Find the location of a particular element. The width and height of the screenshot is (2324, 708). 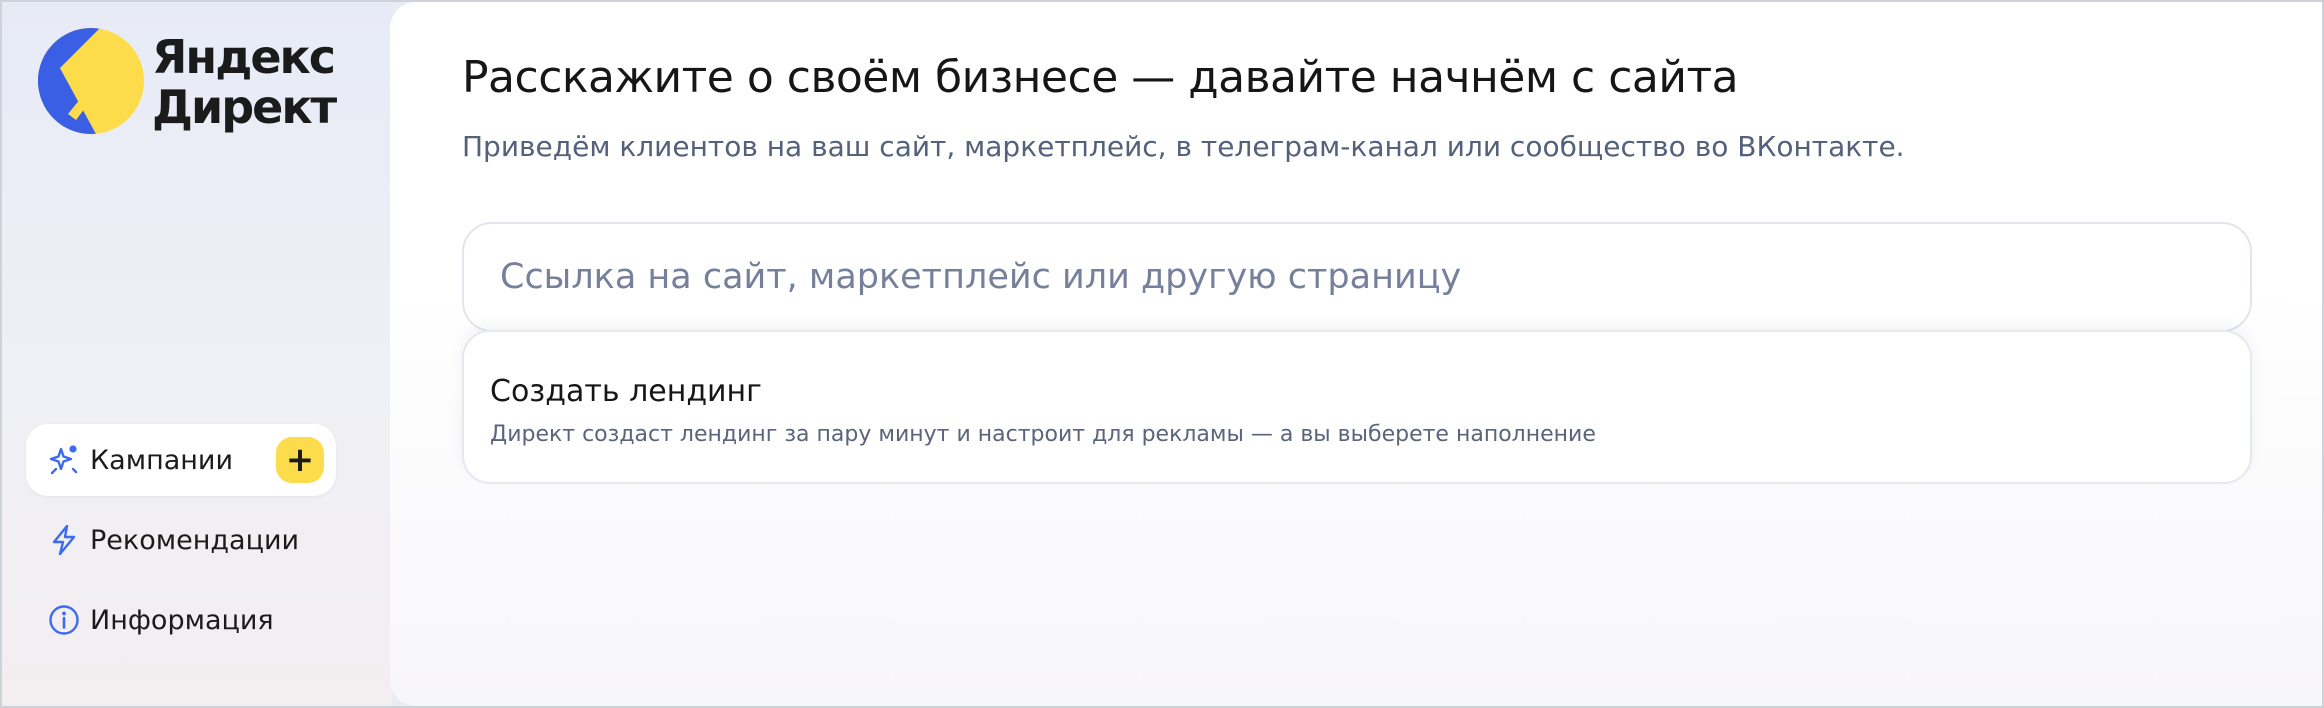

lightning-icon is located at coordinates (64, 540).